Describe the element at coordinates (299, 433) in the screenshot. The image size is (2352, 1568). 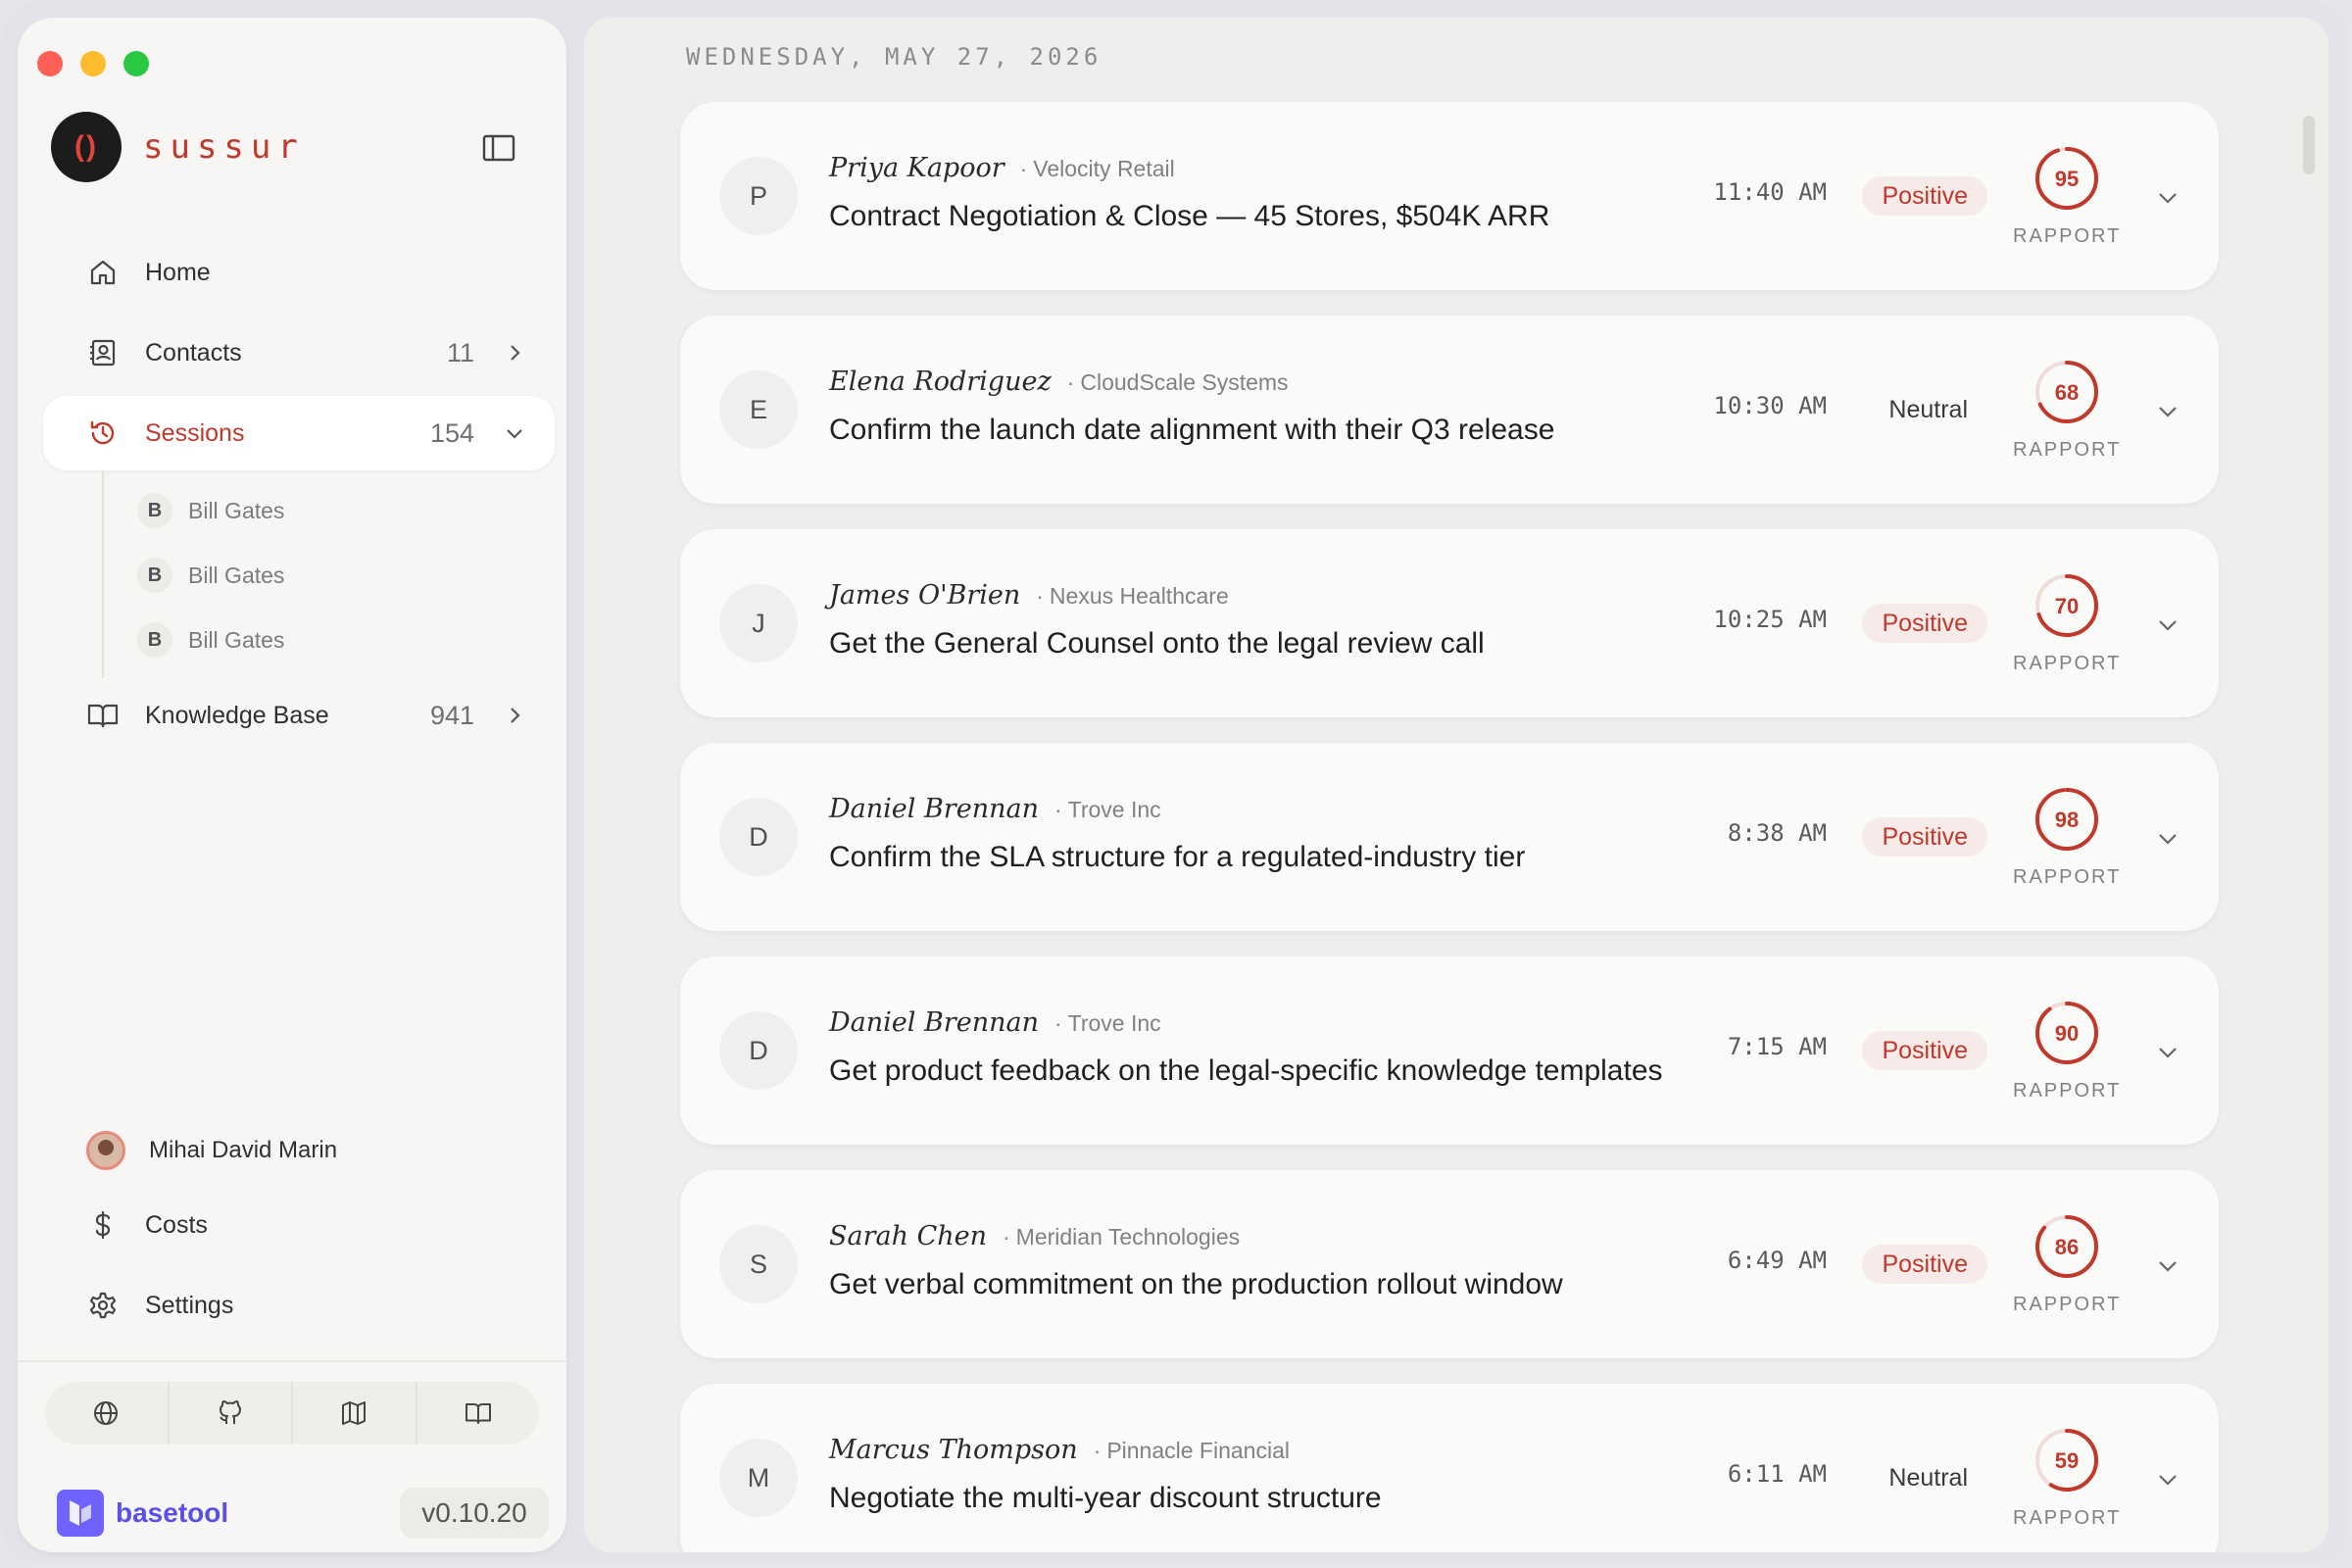
I see `nav-item-sessions: Sessions 154` at that location.